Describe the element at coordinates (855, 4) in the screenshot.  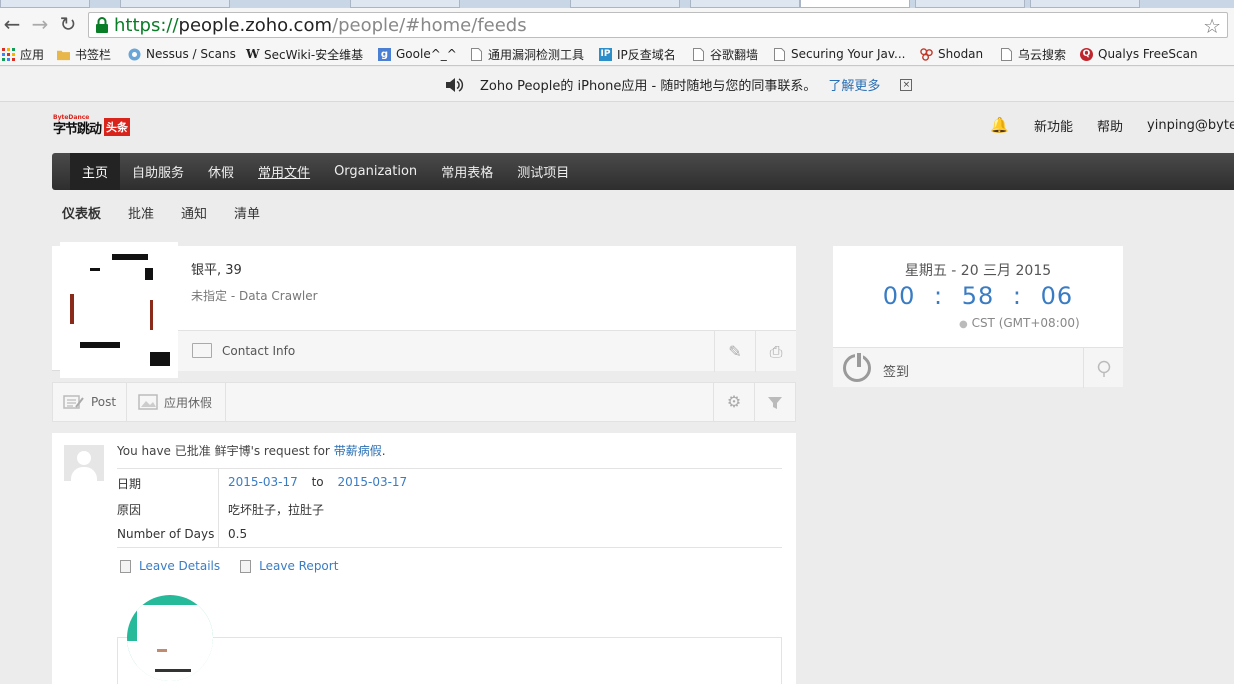
I see `browser-tab-active` at that location.